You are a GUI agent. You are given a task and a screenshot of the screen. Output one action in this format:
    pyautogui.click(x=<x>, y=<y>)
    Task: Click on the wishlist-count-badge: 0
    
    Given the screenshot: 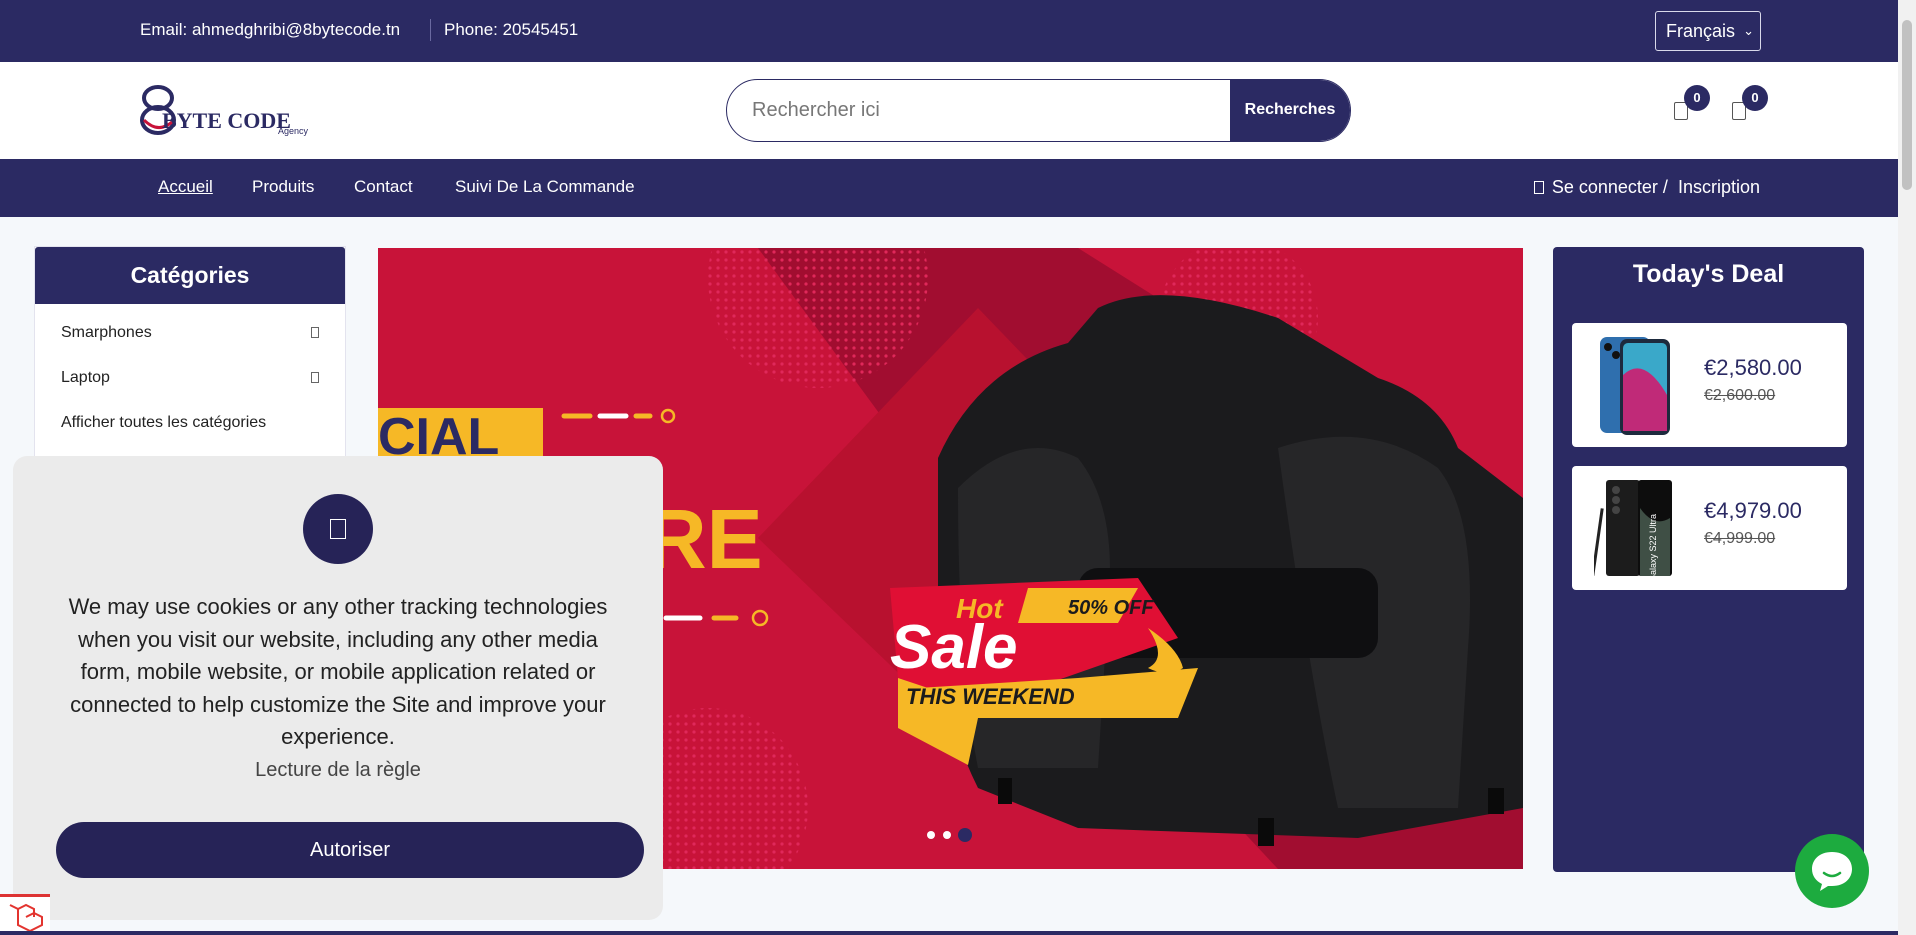 What is the action you would take?
    pyautogui.click(x=1697, y=98)
    